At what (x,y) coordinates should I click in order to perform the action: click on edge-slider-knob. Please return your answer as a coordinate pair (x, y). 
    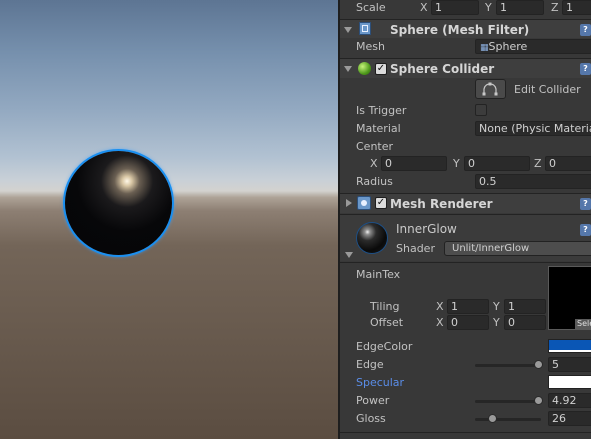
    Looking at the image, I should click on (539, 364).